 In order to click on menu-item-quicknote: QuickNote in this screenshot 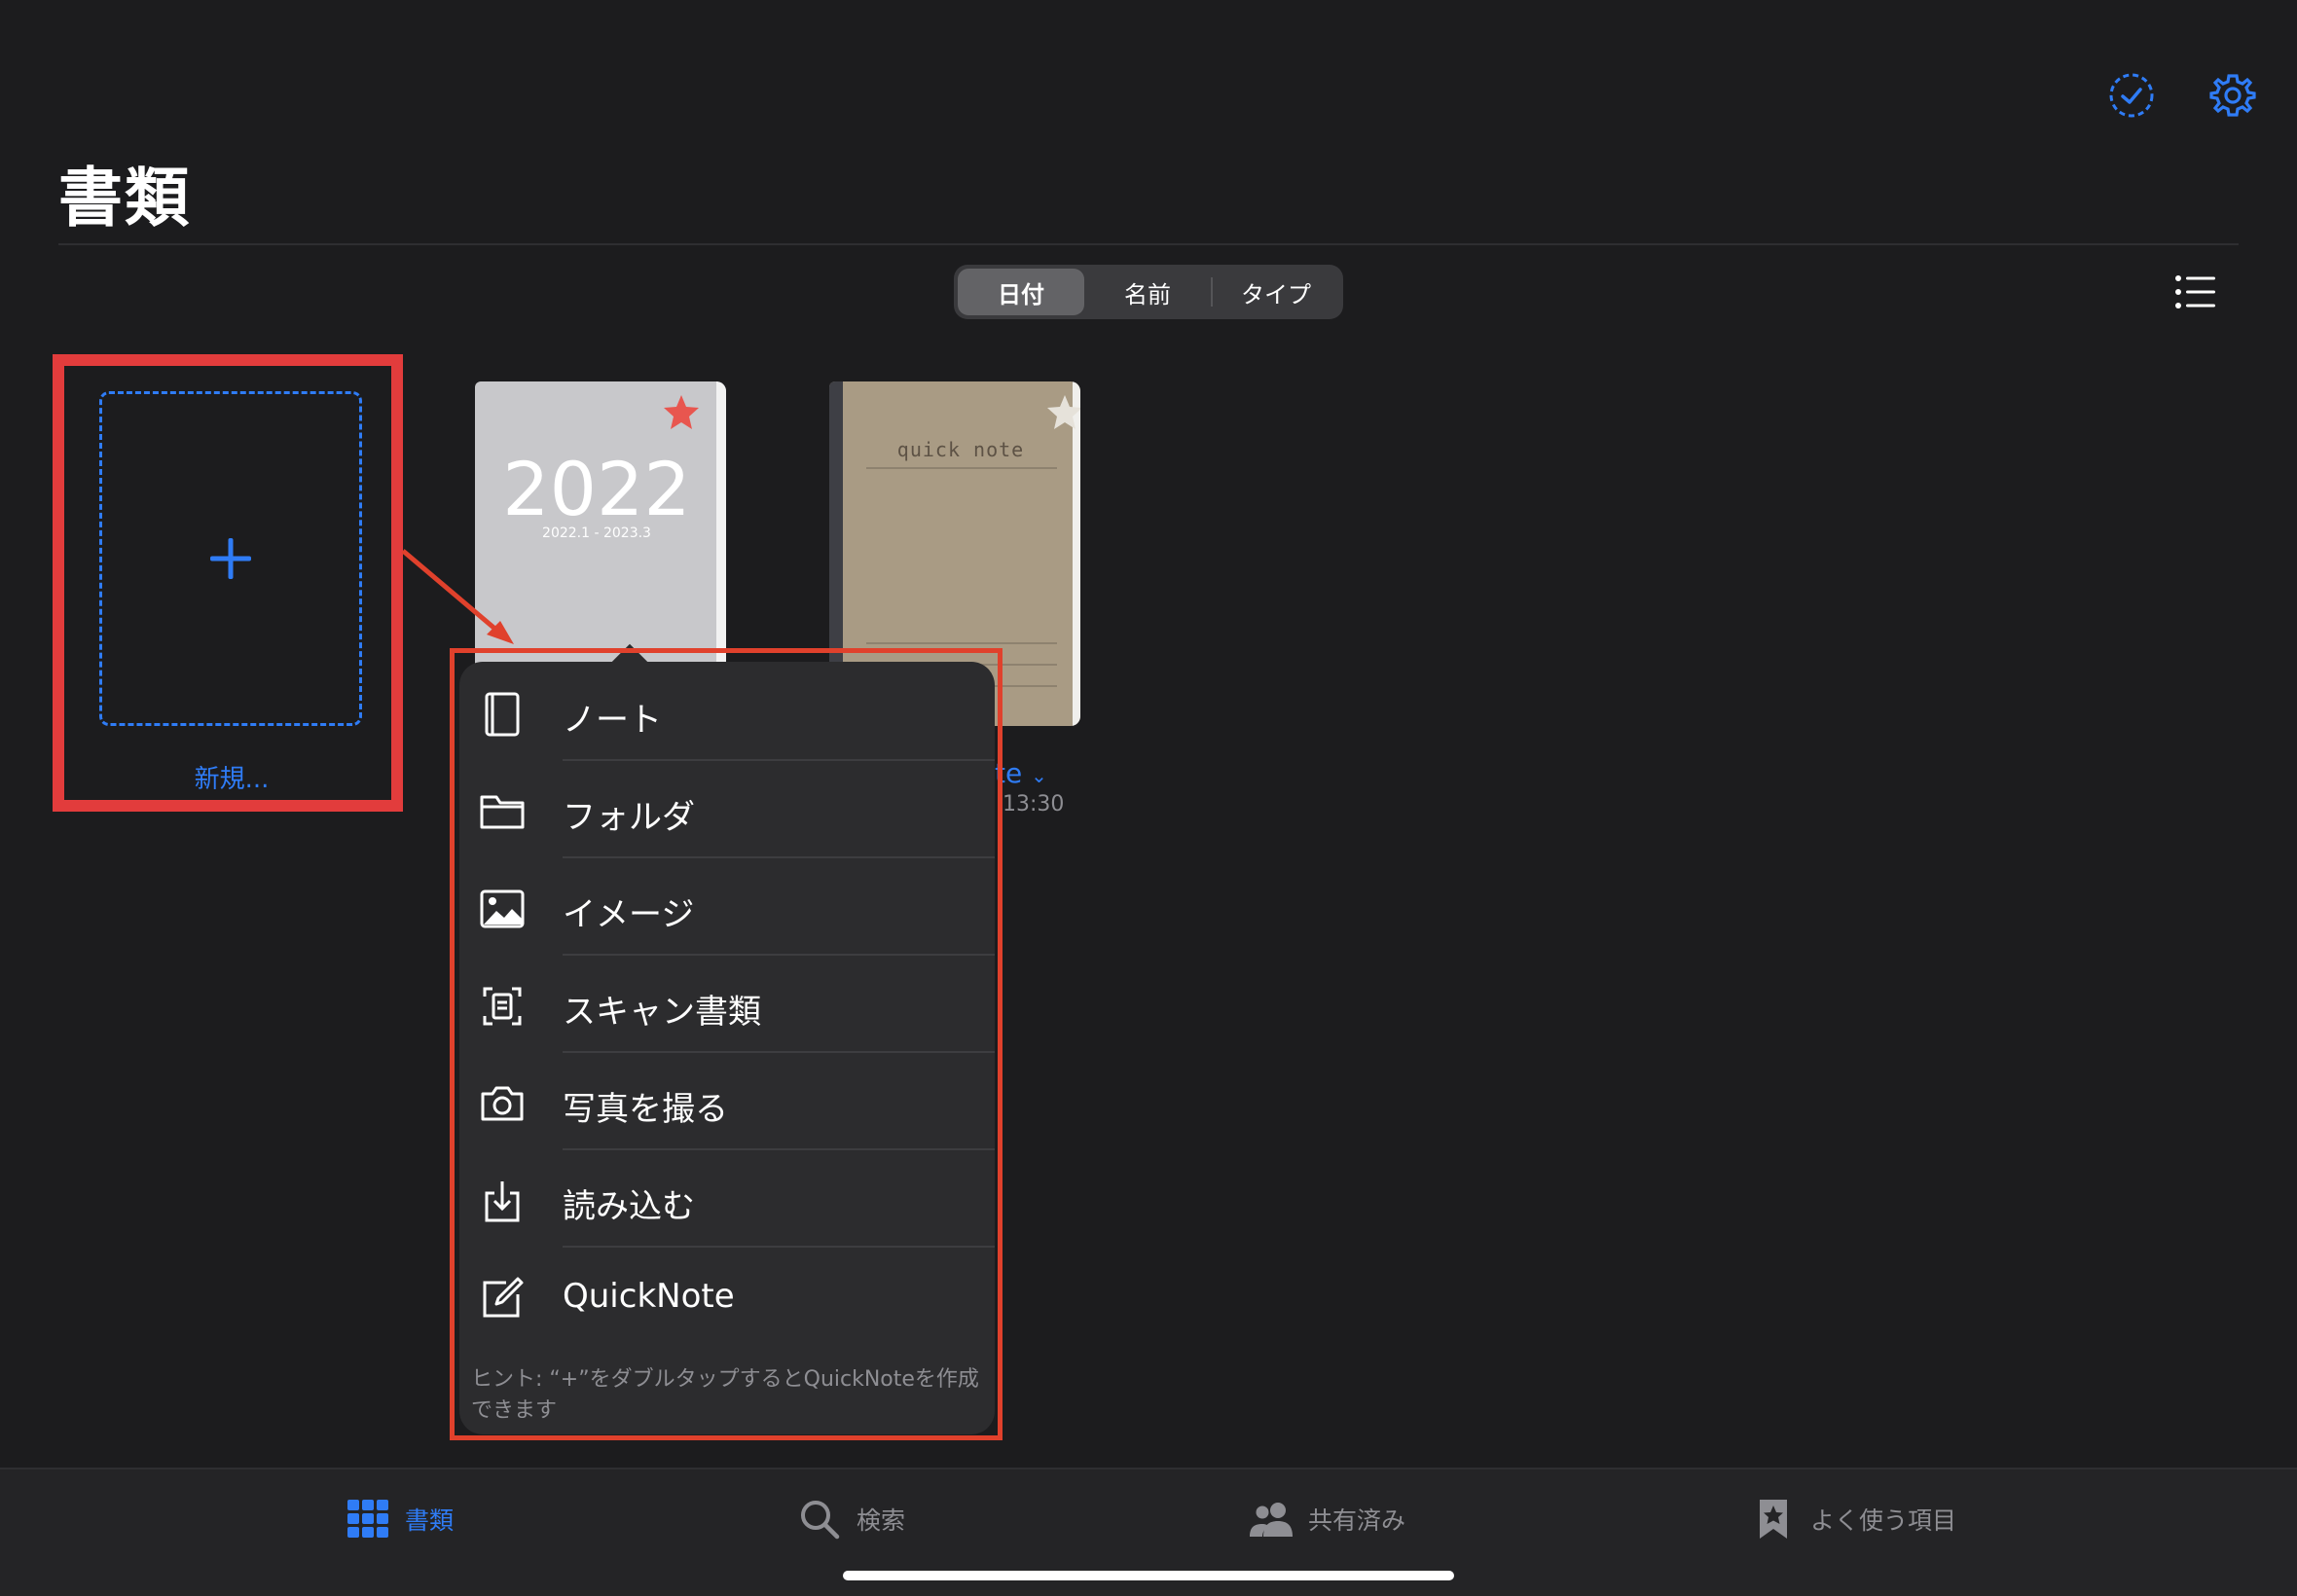, I will do `click(727, 1296)`.